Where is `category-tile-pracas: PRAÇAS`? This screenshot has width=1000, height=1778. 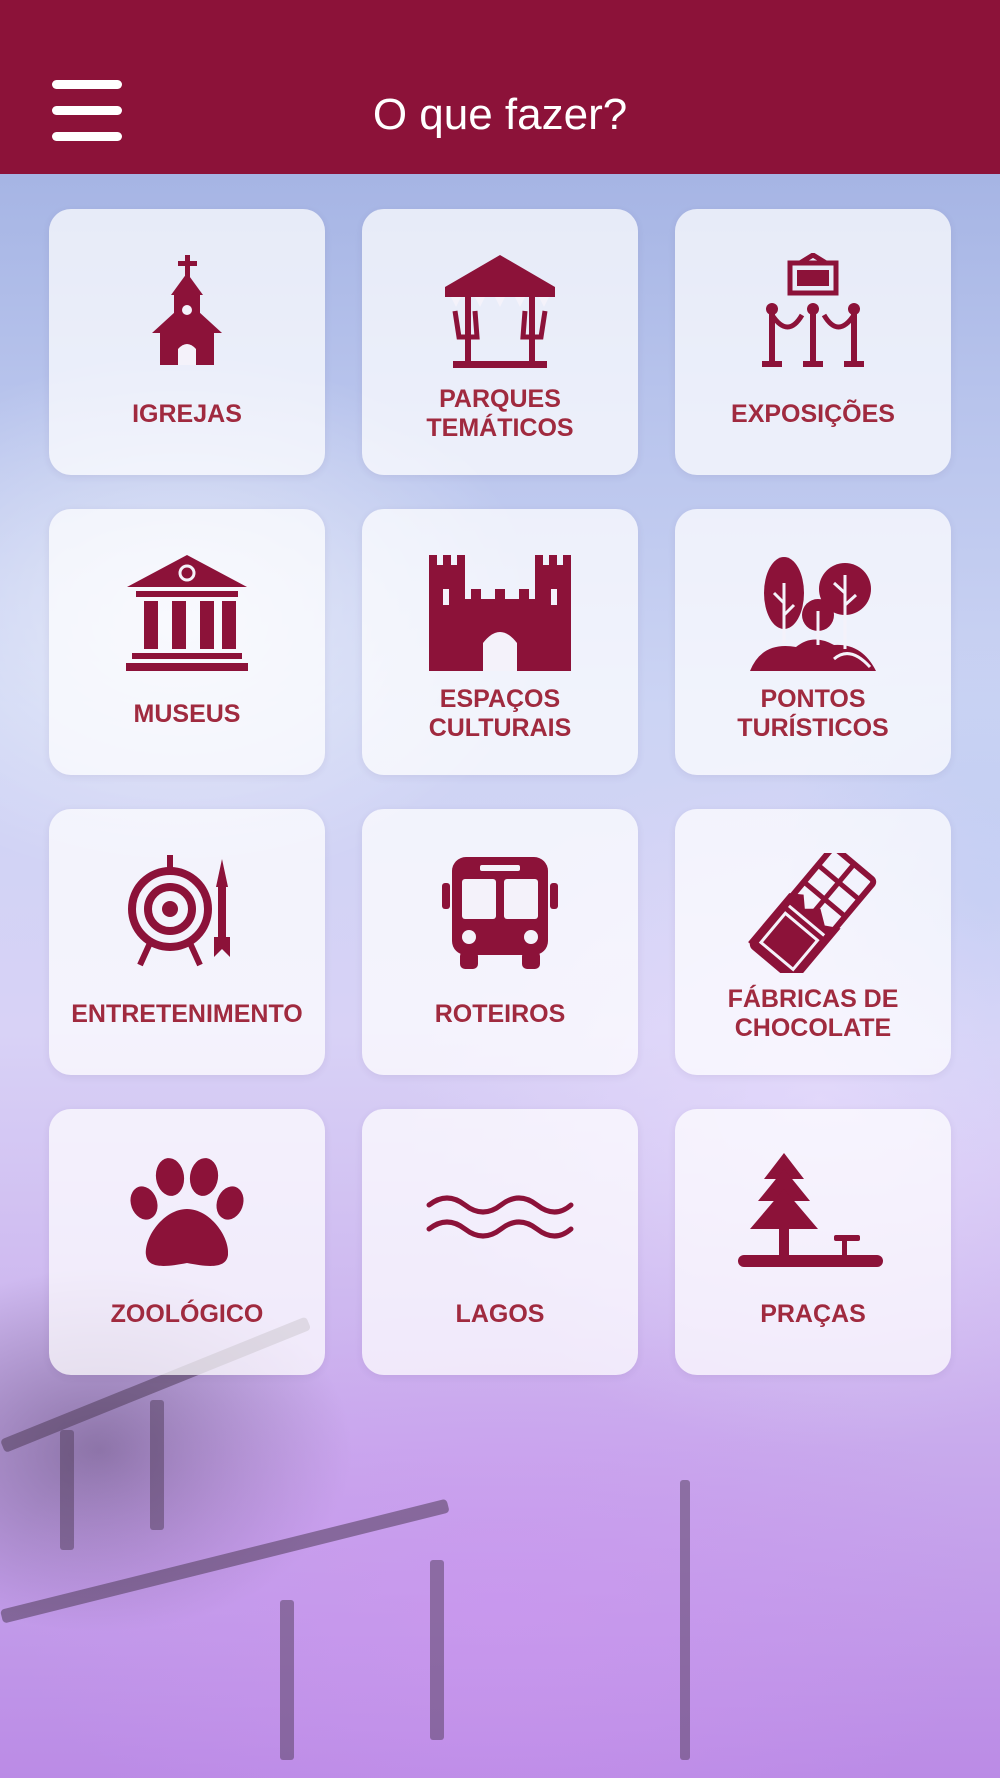 category-tile-pracas: PRAÇAS is located at coordinates (813, 1242).